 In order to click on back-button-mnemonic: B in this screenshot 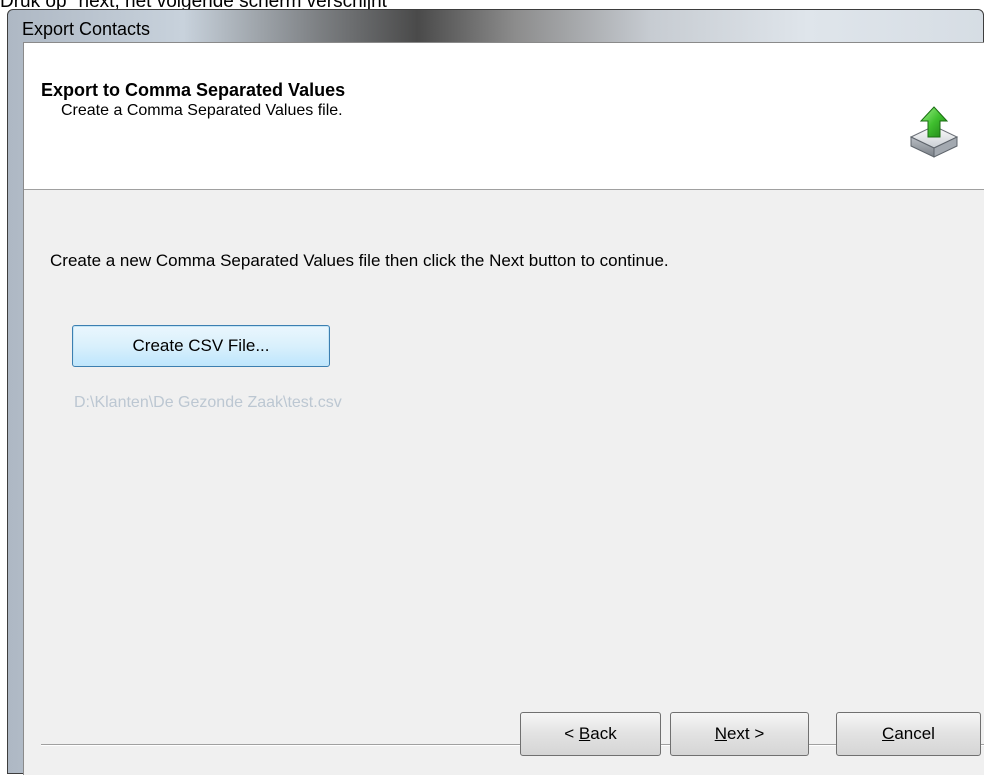, I will do `click(584, 733)`.